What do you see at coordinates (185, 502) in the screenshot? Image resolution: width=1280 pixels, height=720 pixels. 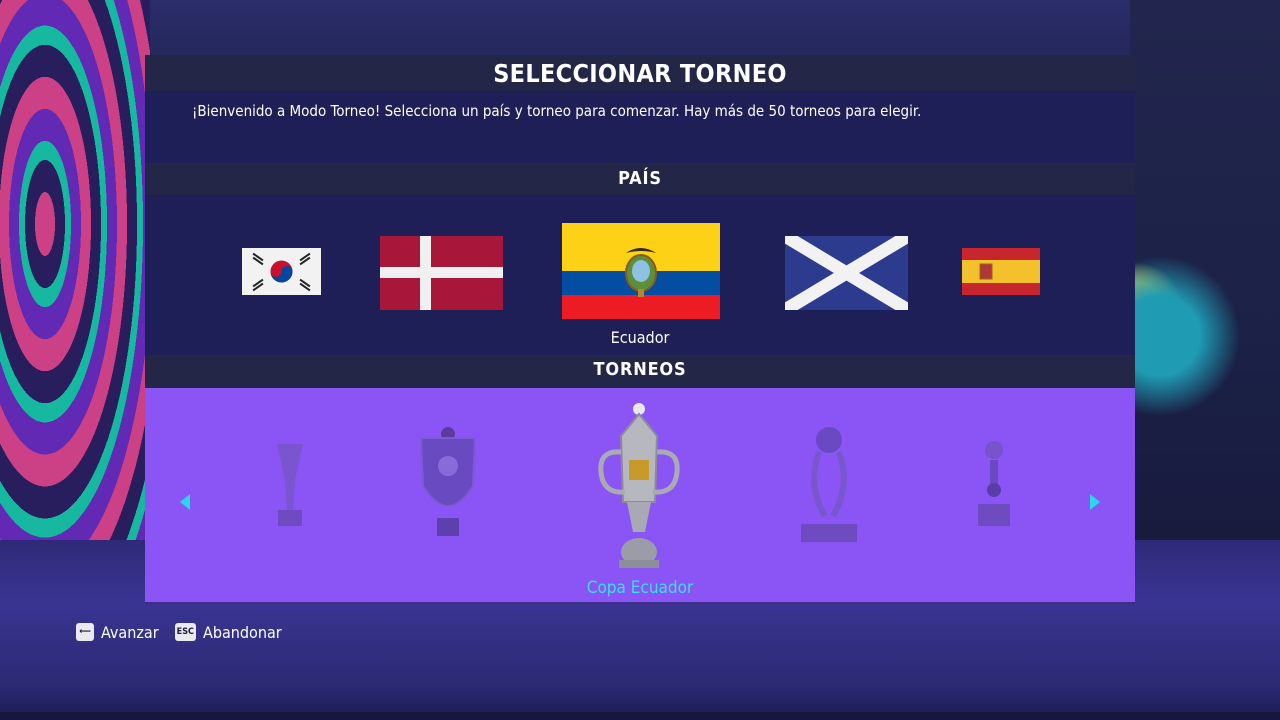 I see `previous-arrow-icon` at bounding box center [185, 502].